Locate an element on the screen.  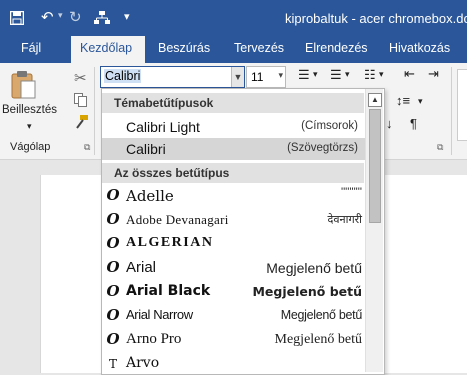
tab-file: Fájl is located at coordinates (31, 48).